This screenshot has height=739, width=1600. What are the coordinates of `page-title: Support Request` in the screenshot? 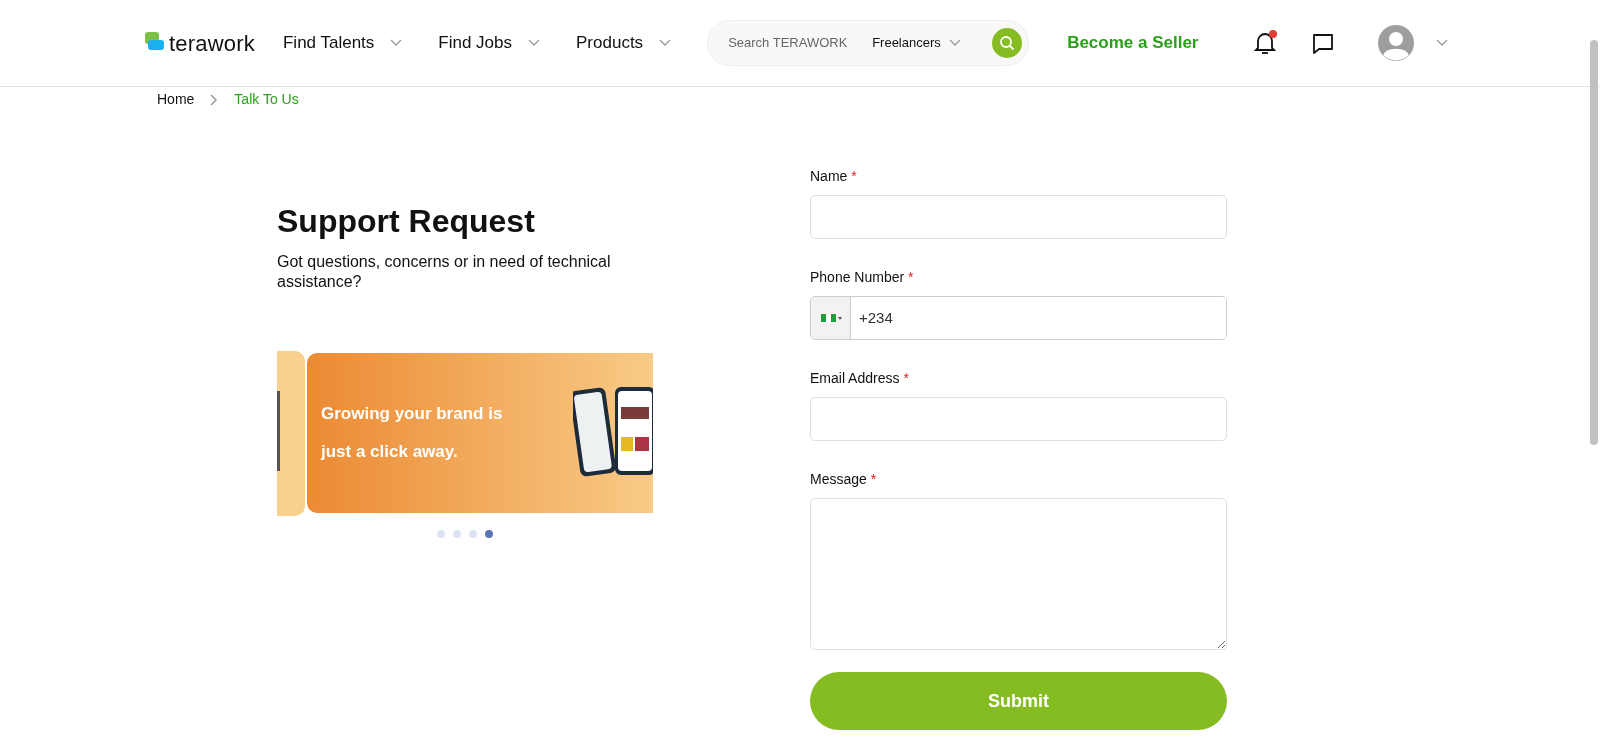 It's located at (406, 221).